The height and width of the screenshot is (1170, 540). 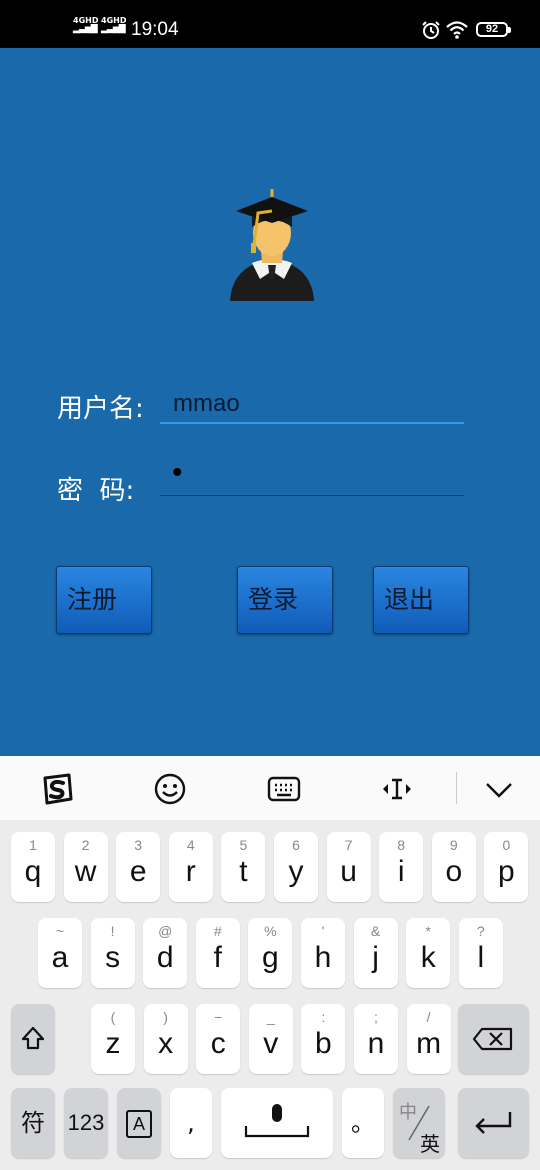 I want to click on key-secondary-label: 5, so click(x=243, y=845).